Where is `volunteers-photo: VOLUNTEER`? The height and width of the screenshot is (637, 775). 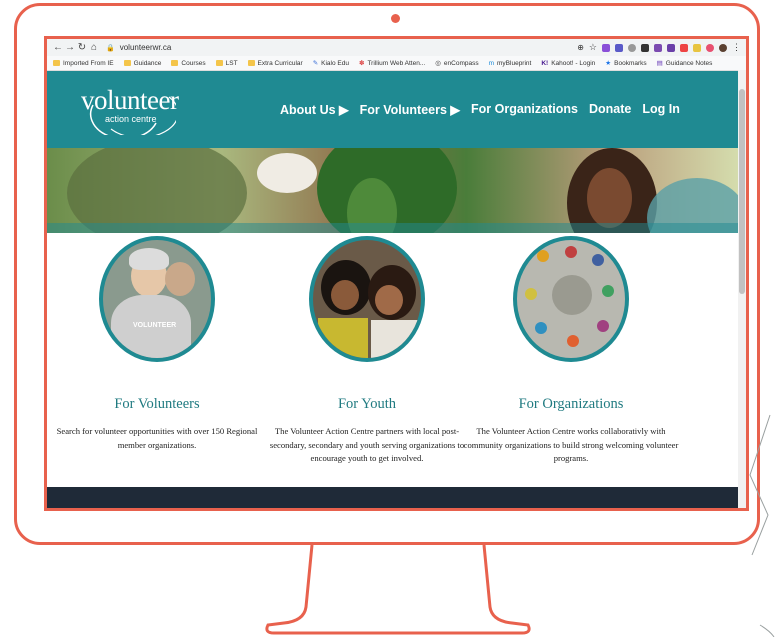
volunteers-photo: VOLUNTEER is located at coordinates (157, 299).